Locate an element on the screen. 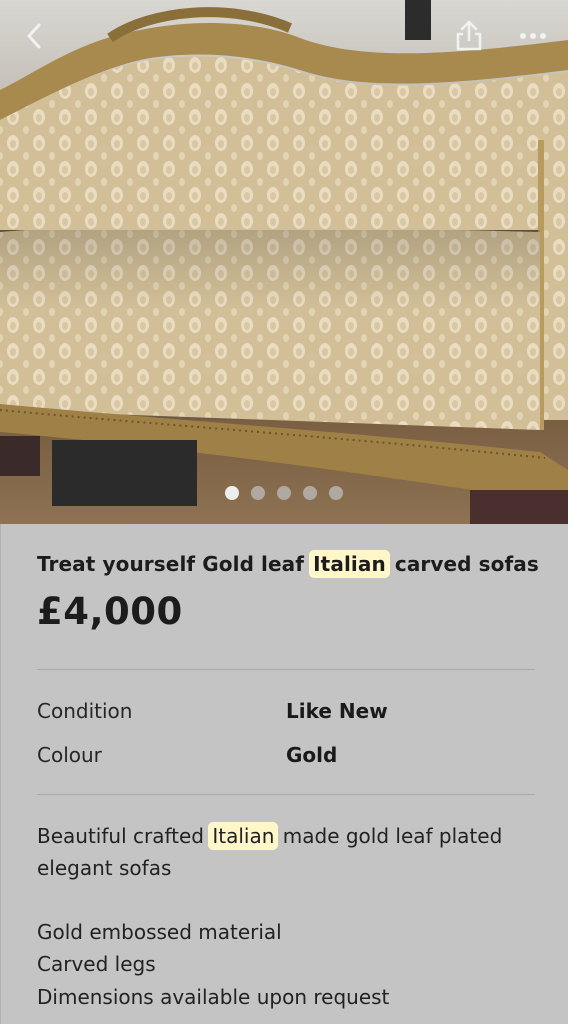  photo-pagination is located at coordinates (284, 493).